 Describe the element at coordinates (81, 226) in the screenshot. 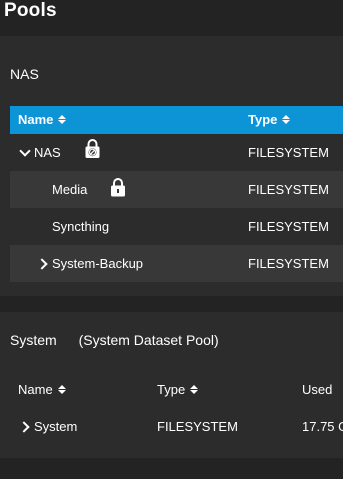

I see `row-name: Syncthing` at that location.